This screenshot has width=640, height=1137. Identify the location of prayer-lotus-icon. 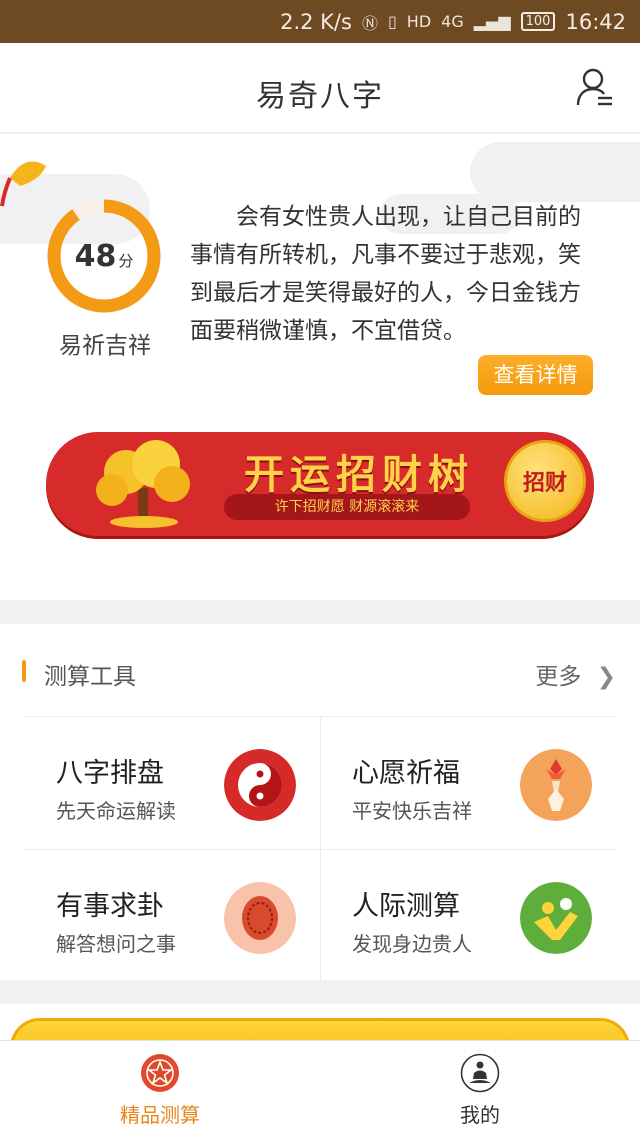
(556, 785).